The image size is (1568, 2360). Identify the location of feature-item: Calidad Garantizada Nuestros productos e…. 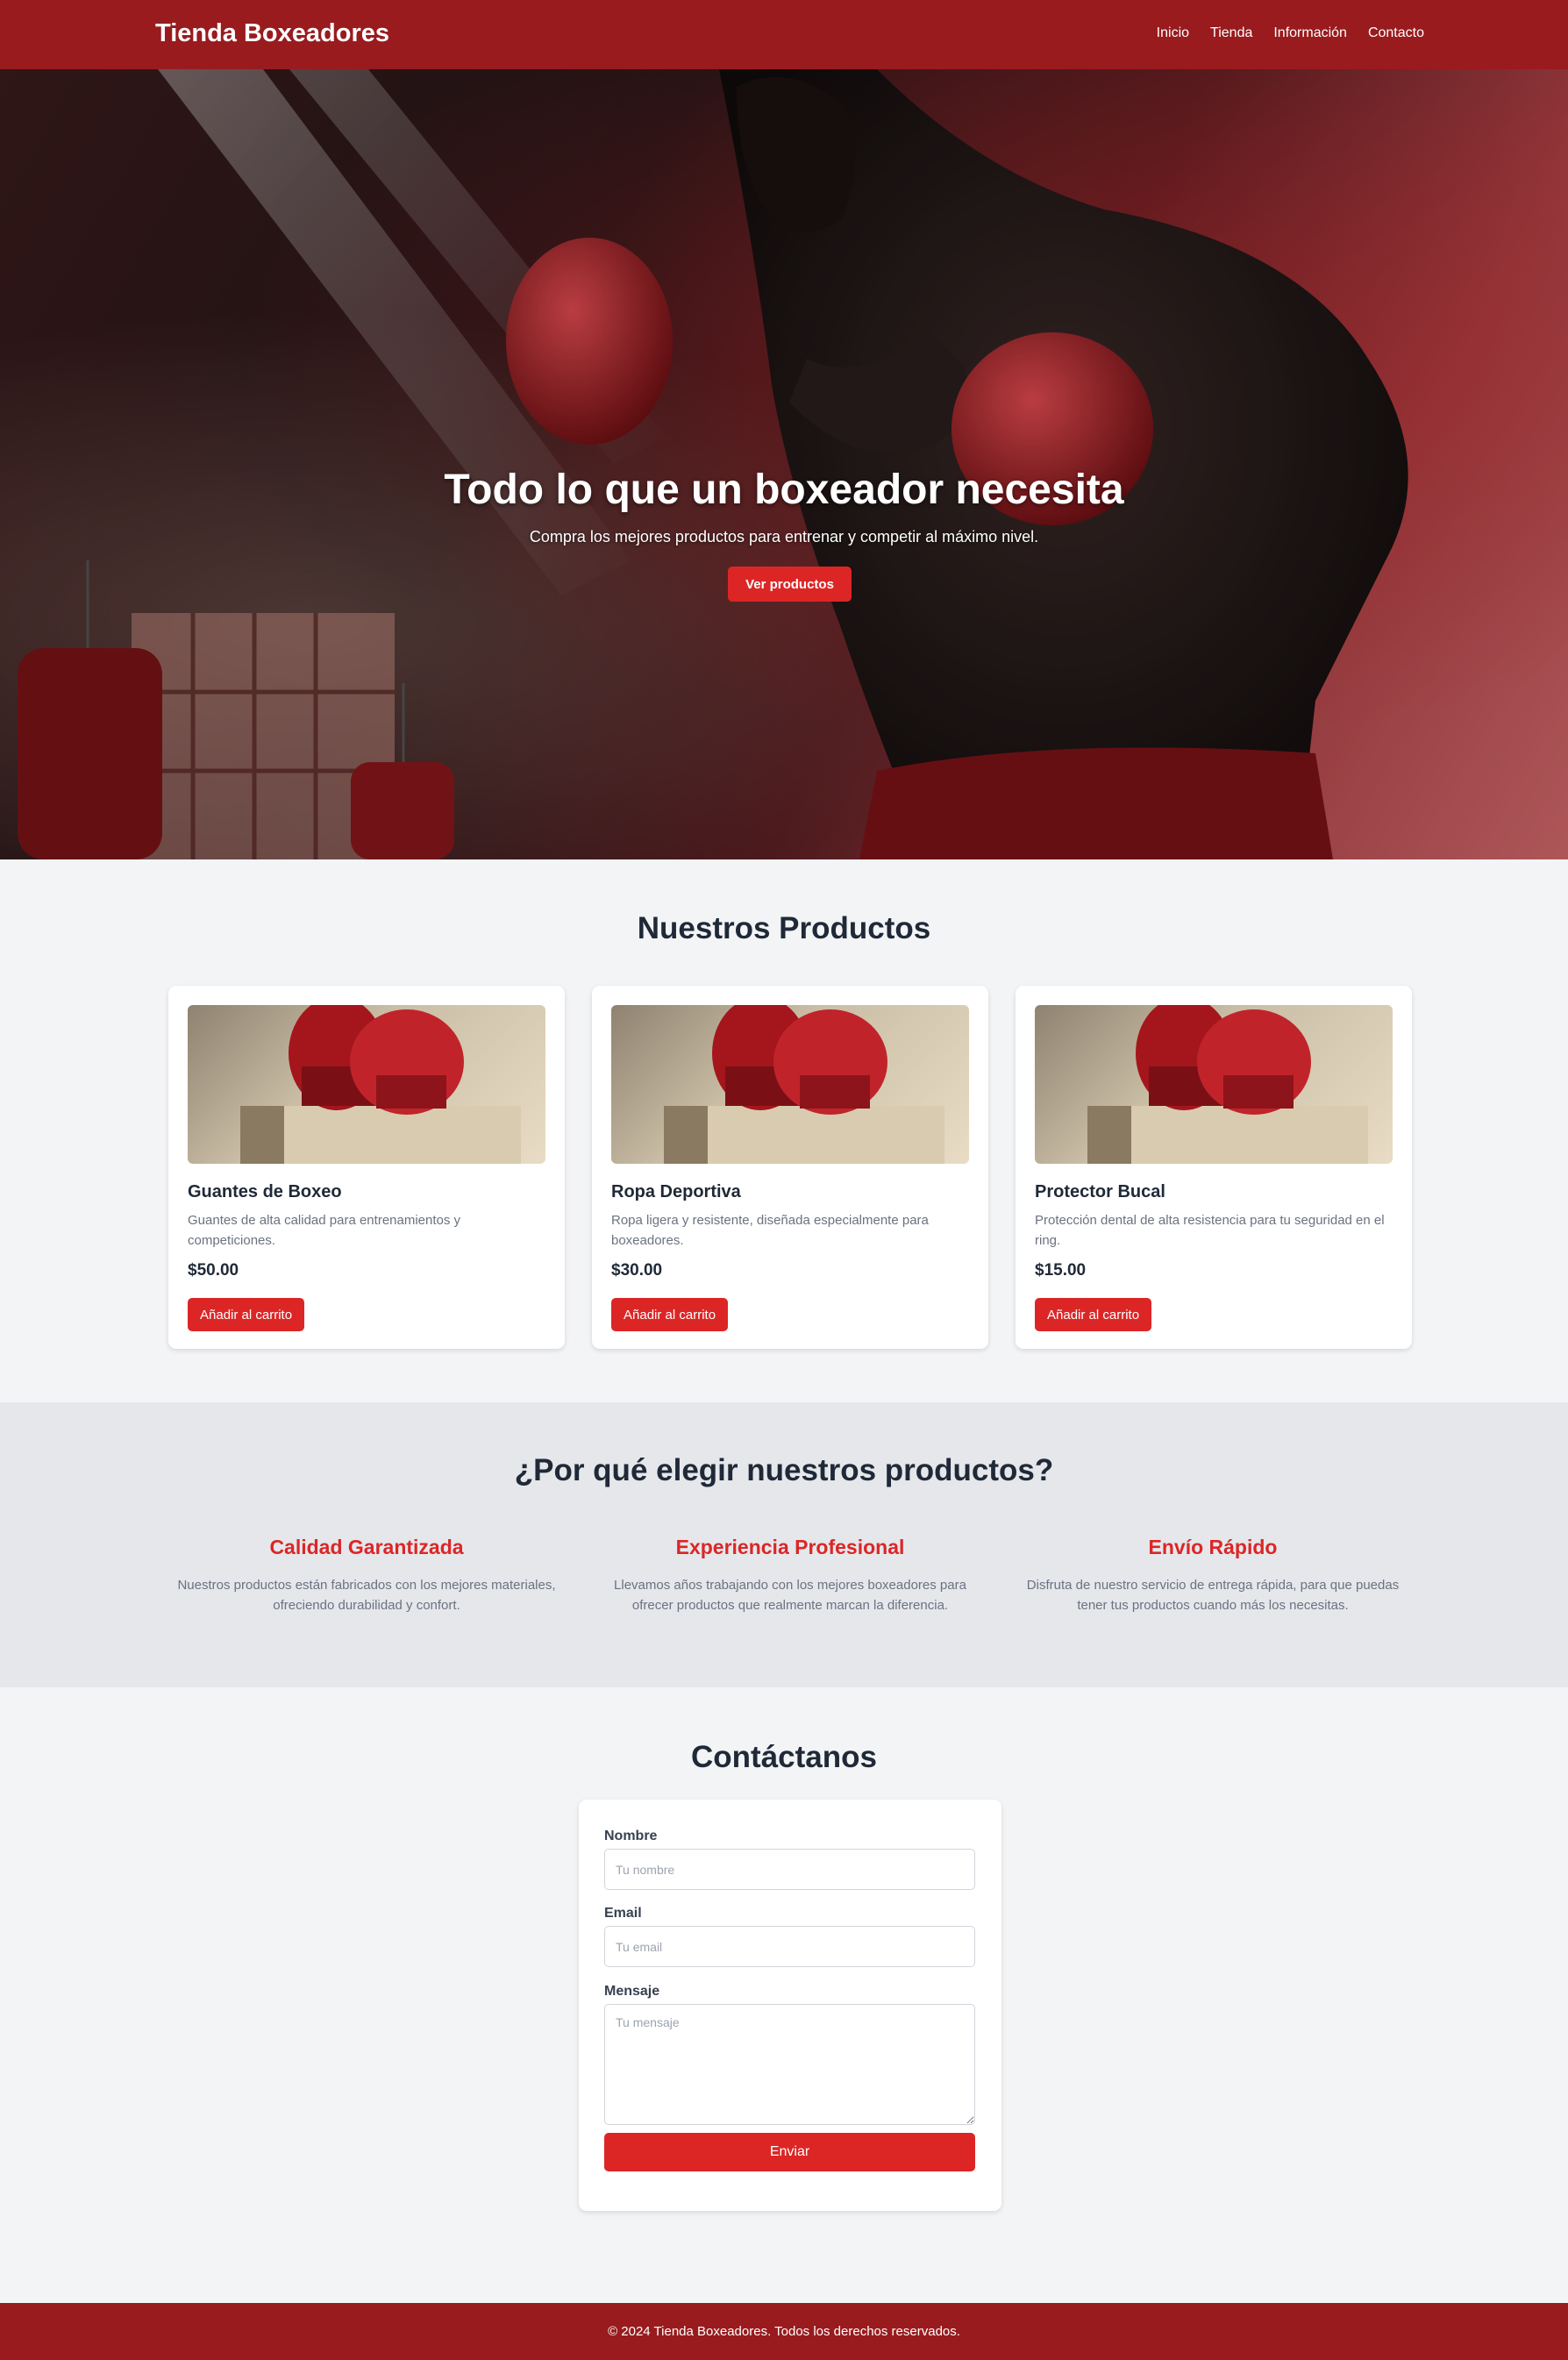
(366, 1576).